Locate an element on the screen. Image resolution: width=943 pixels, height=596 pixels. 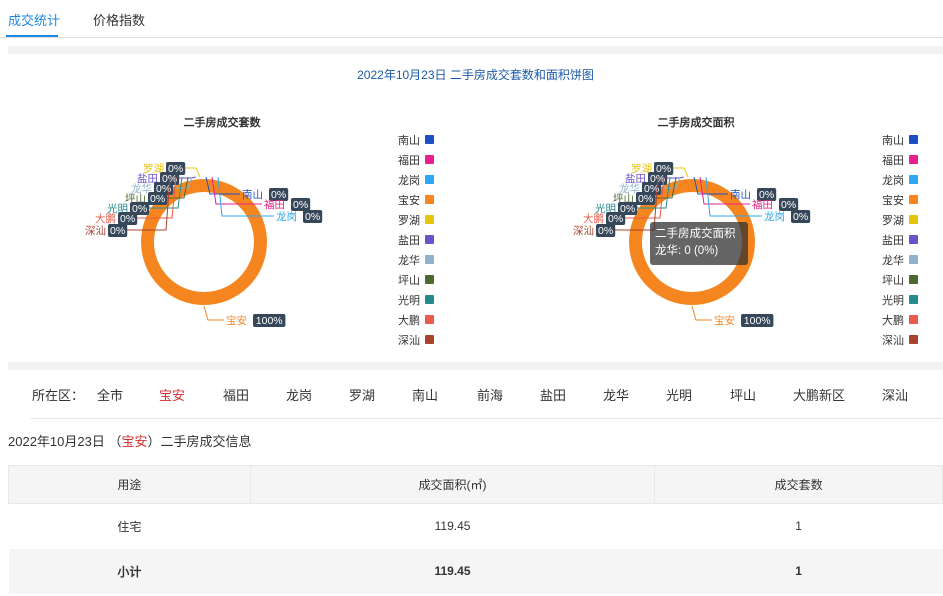
info-suffix: 二手房成交信息 is located at coordinates (206, 441).